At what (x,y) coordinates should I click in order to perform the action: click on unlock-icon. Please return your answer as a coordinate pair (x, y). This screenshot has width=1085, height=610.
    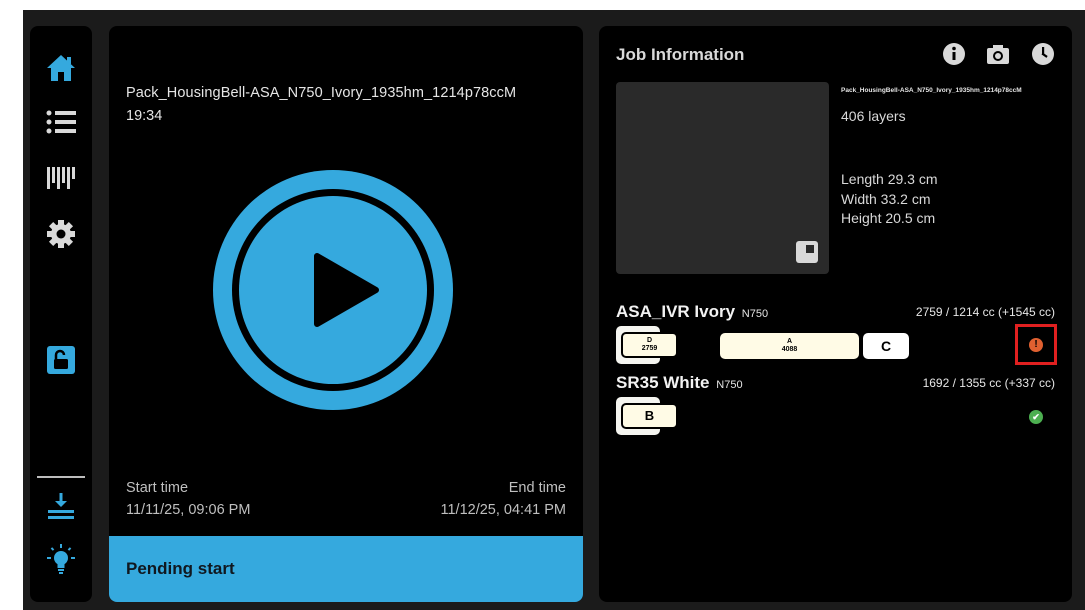
    Looking at the image, I should click on (61, 360).